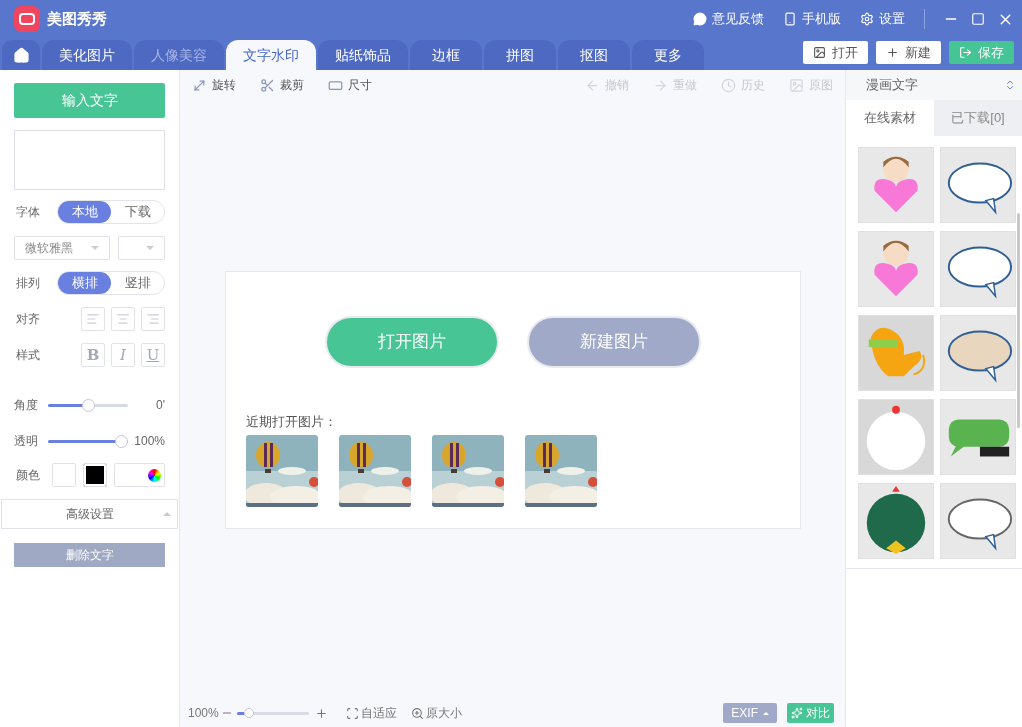 The width and height of the screenshot is (1022, 727). I want to click on category-select: 漫画文字, so click(934, 85).